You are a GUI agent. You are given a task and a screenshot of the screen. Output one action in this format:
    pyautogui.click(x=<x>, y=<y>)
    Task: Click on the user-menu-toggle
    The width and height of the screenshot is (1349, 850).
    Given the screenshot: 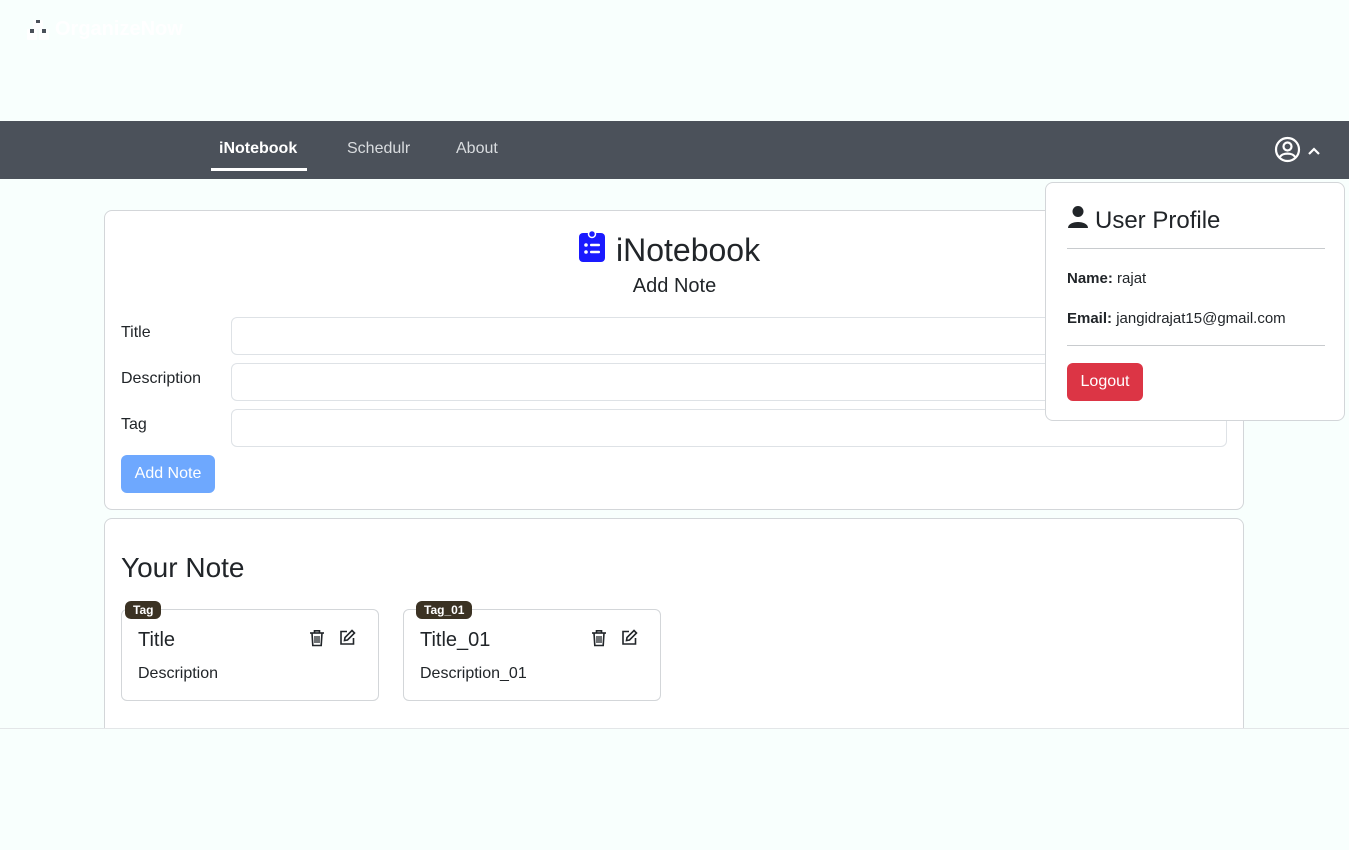 What is the action you would take?
    pyautogui.click(x=1297, y=152)
    